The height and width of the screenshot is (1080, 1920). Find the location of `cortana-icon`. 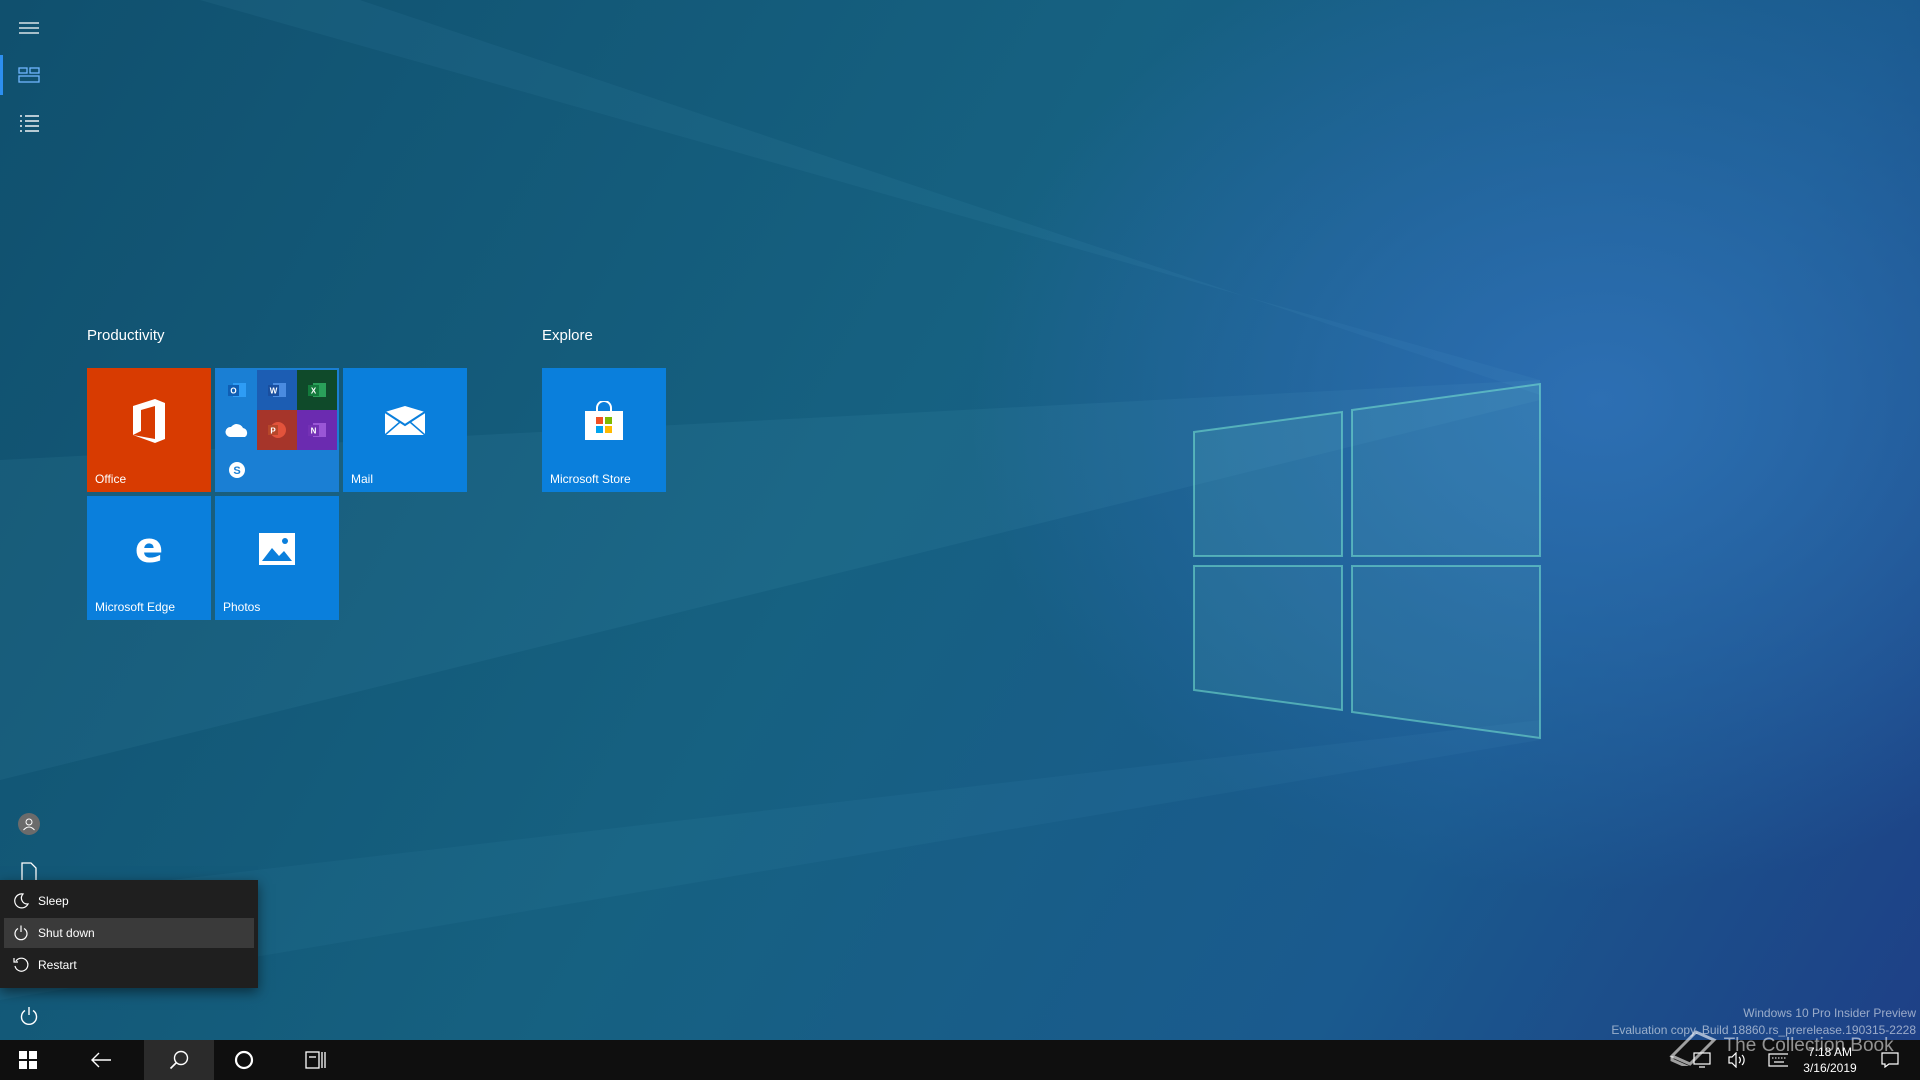

cortana-icon is located at coordinates (244, 1060).